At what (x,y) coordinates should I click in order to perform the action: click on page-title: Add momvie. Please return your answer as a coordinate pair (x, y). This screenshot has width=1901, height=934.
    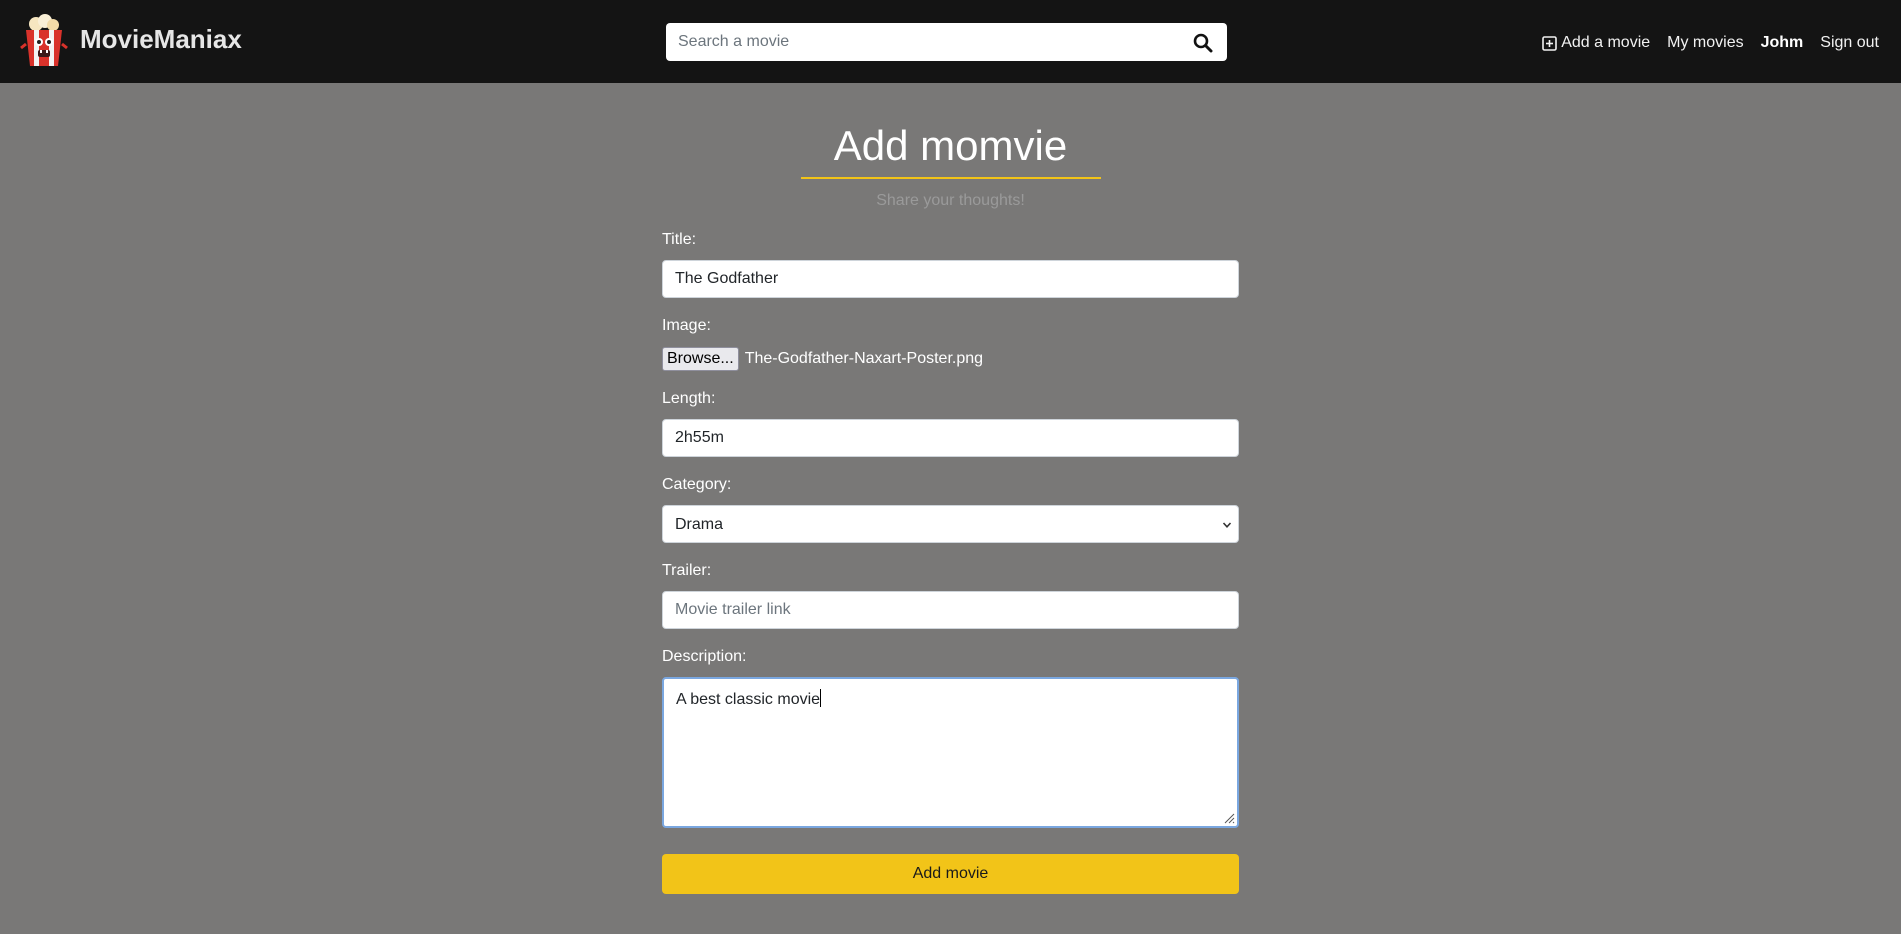
    Looking at the image, I should click on (950, 145).